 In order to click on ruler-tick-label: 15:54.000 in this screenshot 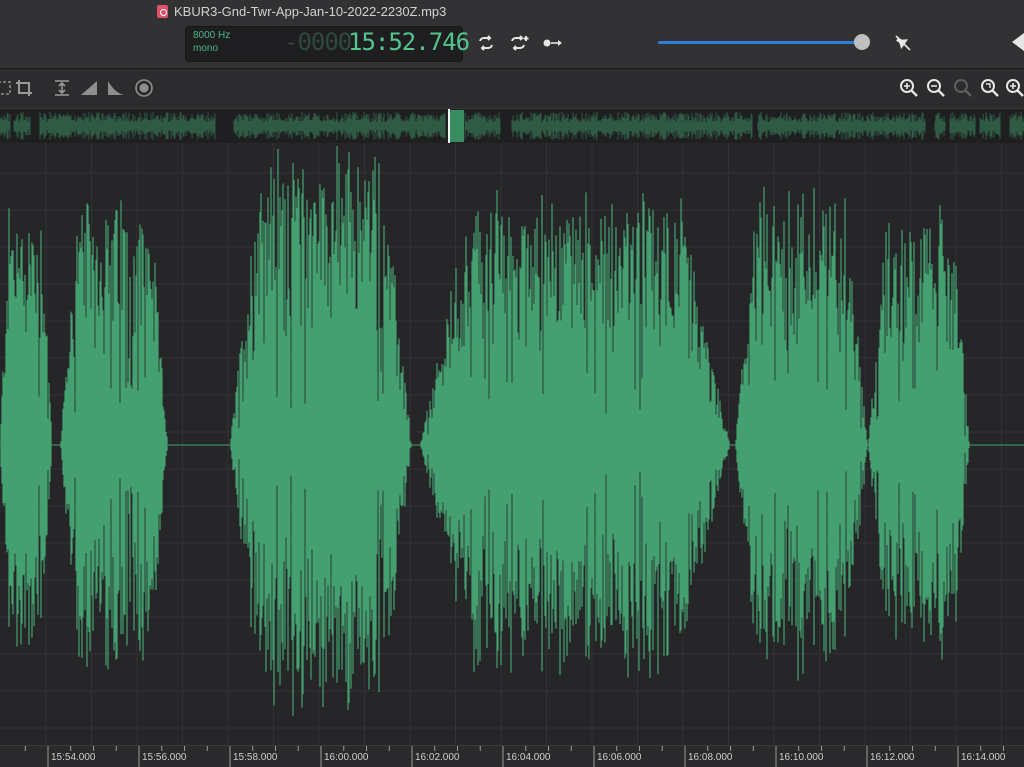, I will do `click(73, 757)`.